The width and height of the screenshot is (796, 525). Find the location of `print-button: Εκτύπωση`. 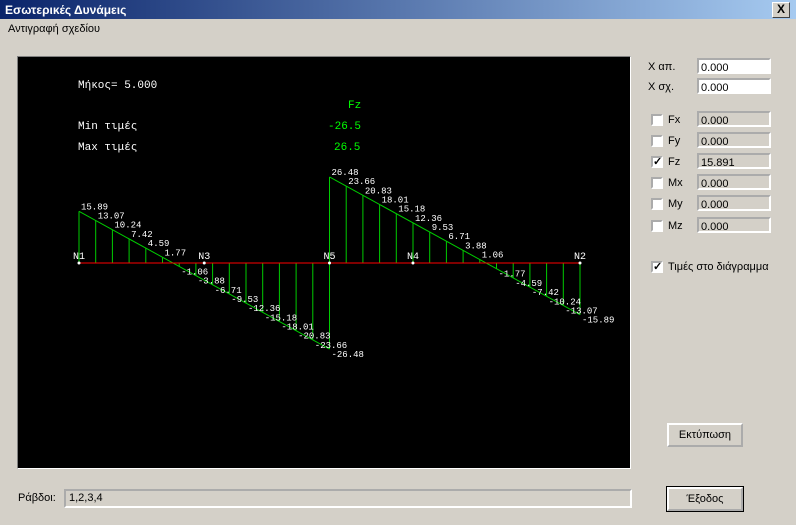

print-button: Εκτύπωση is located at coordinates (705, 435).